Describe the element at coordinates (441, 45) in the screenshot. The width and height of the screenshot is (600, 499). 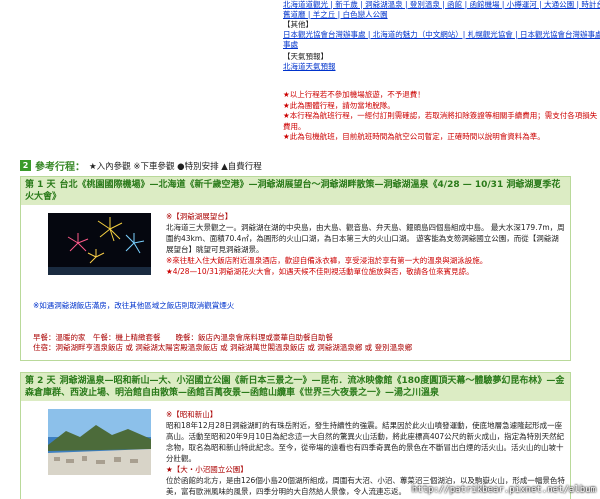
I see `link-row-4: 事處` at that location.